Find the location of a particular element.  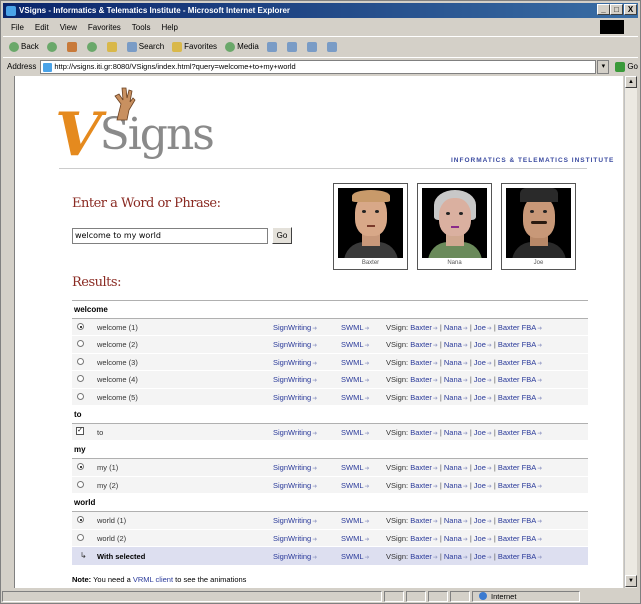

mail-button is located at coordinates (292, 46).